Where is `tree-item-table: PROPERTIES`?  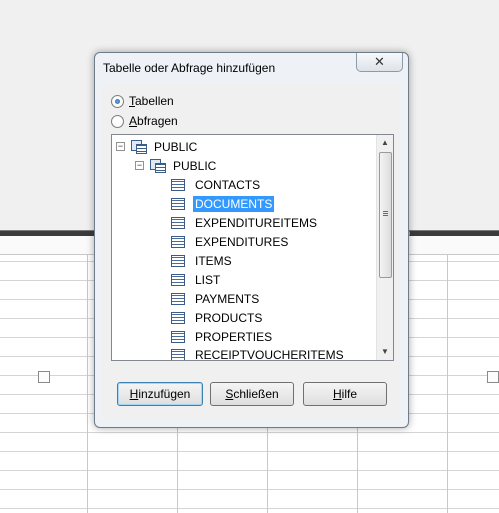 tree-item-table: PROPERTIES is located at coordinates (222, 336).